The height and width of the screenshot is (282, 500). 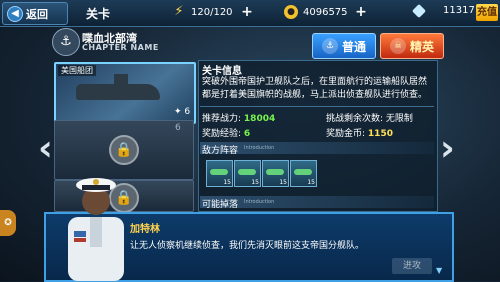 I want to click on elite-difficulty-button: ☠ 精英, so click(x=412, y=46).